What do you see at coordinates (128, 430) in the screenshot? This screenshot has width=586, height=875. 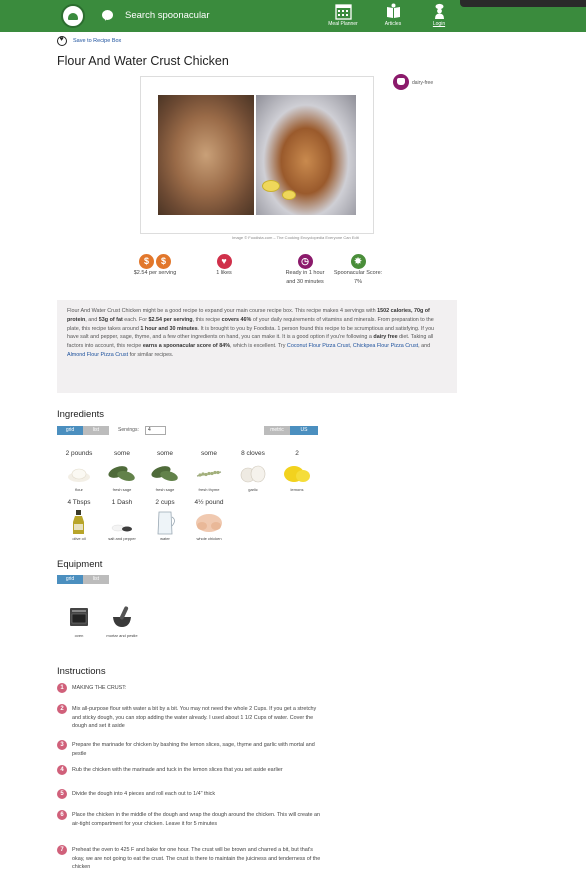 I see `servings-label: Servings:` at bounding box center [128, 430].